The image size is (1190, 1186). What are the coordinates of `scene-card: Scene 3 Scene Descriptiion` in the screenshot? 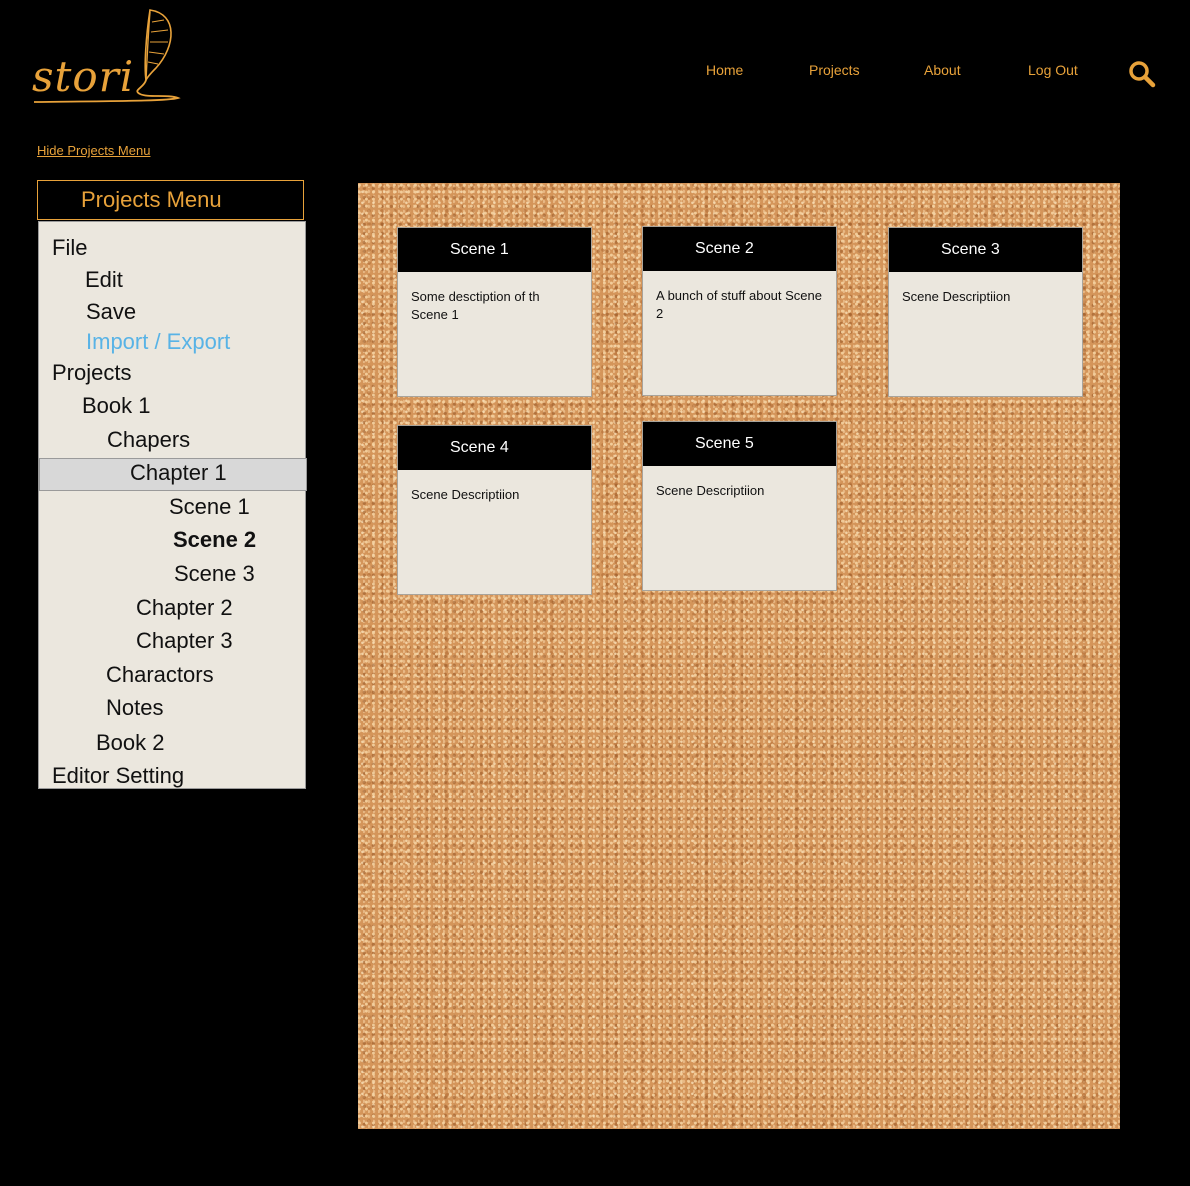 It's located at (985, 312).